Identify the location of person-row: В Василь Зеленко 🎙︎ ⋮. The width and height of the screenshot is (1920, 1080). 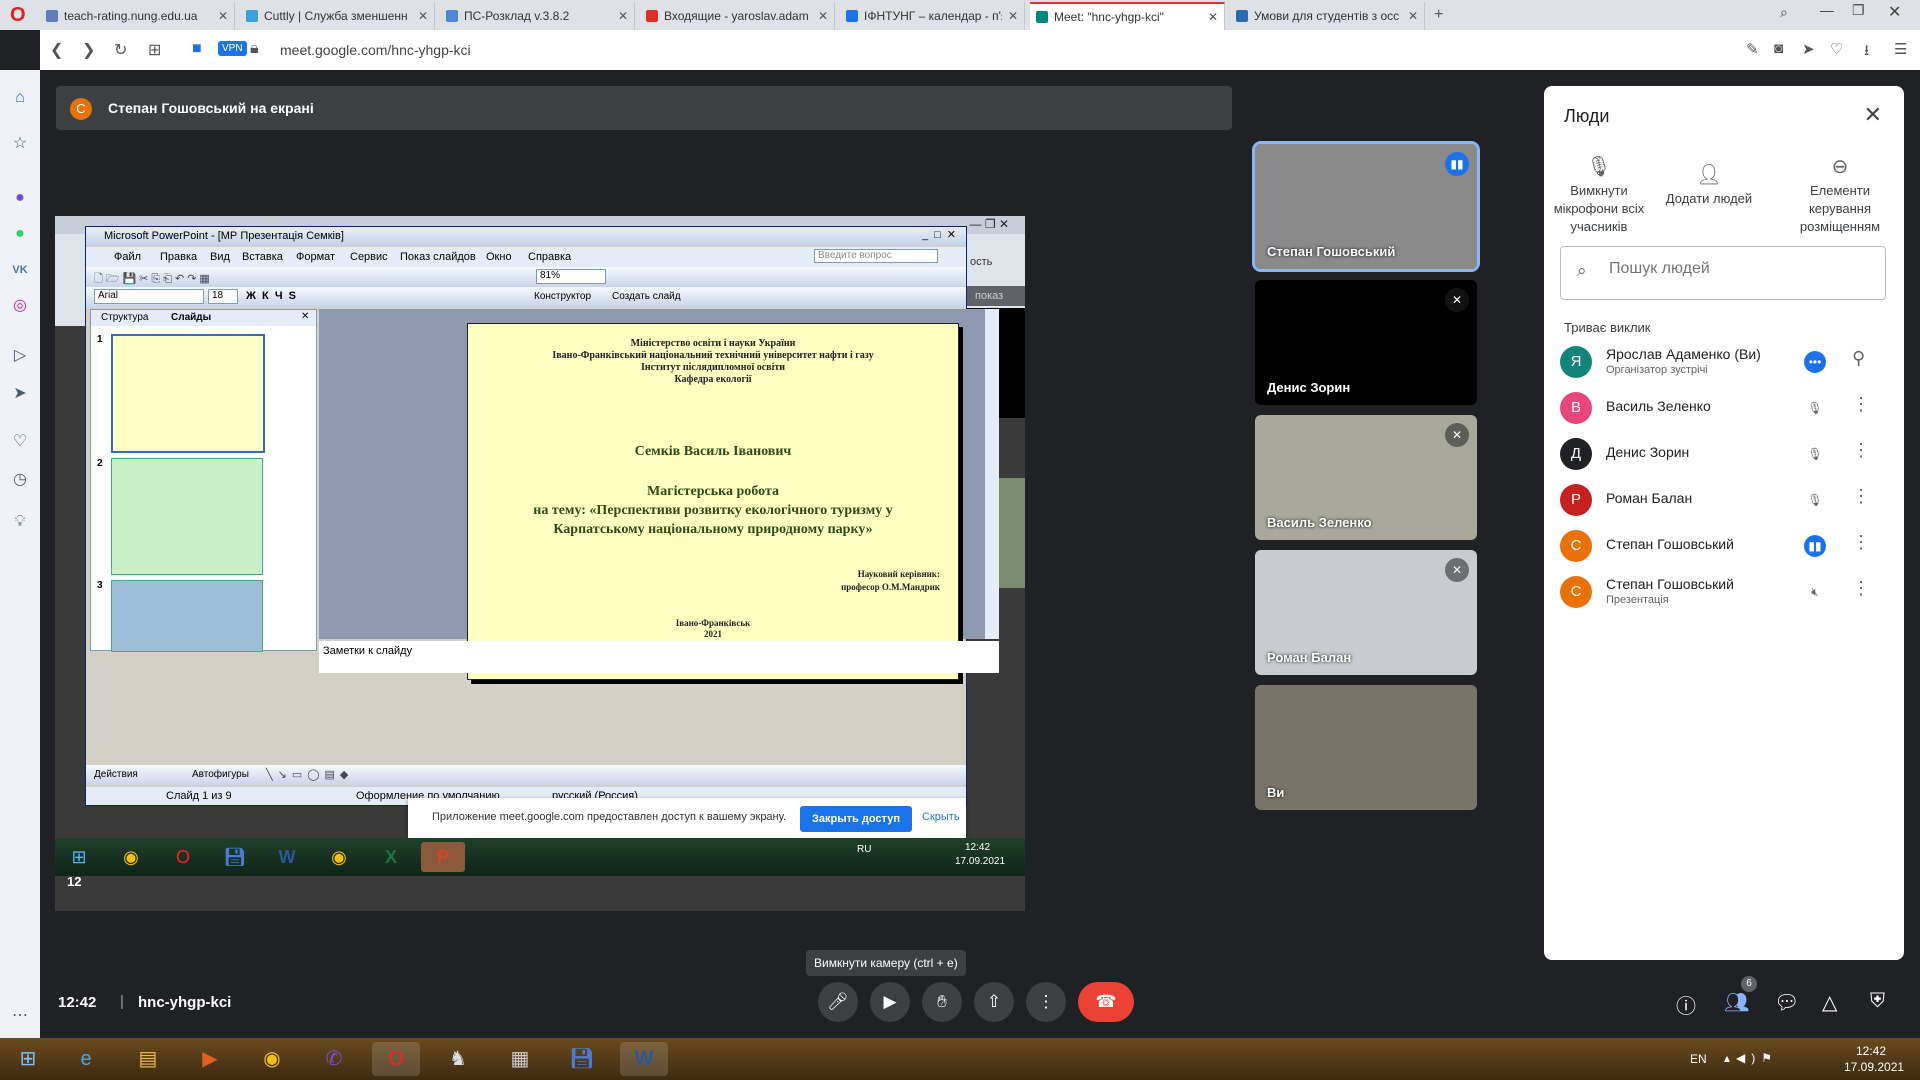
(1725, 408).